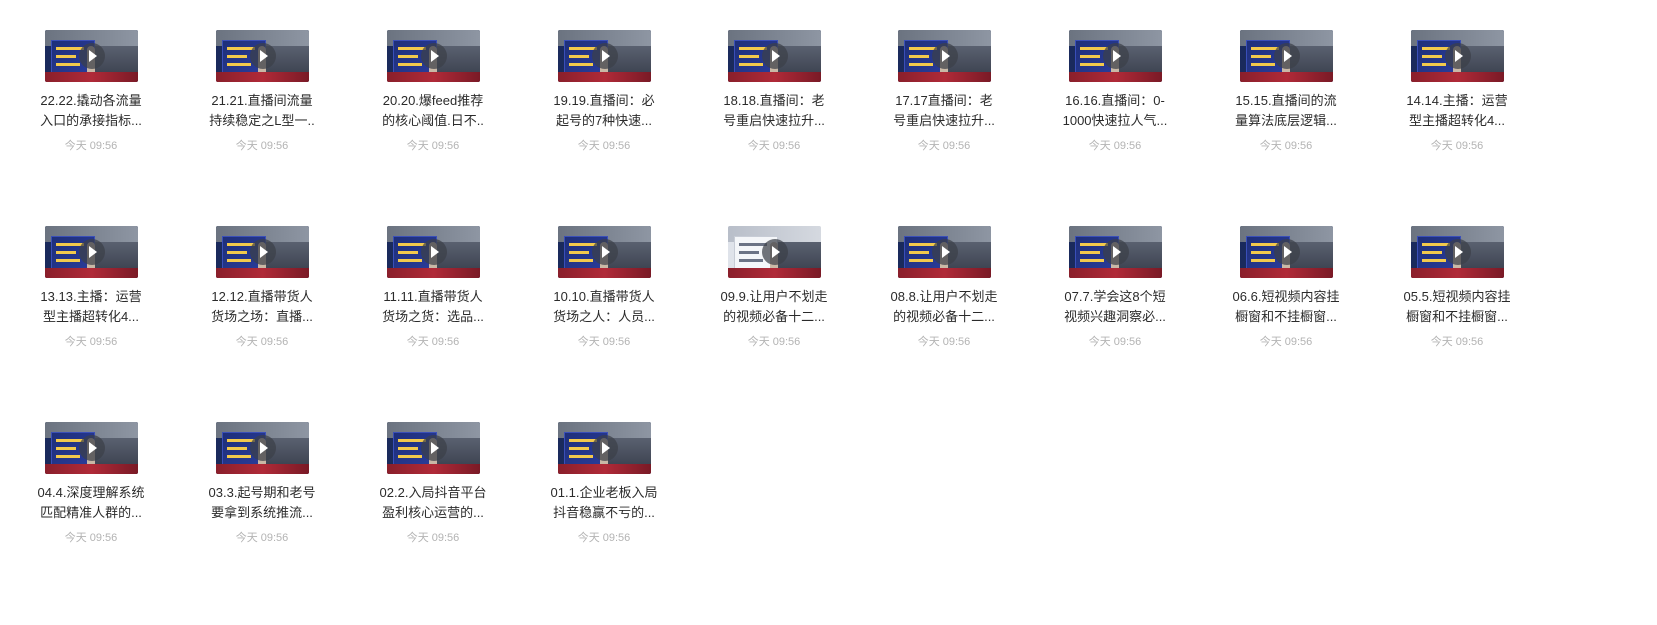 The width and height of the screenshot is (1657, 625). I want to click on video-file-item: 20.20.爆feed推荐 的核心阈值.日不.. 今天 09:56, so click(433, 93).